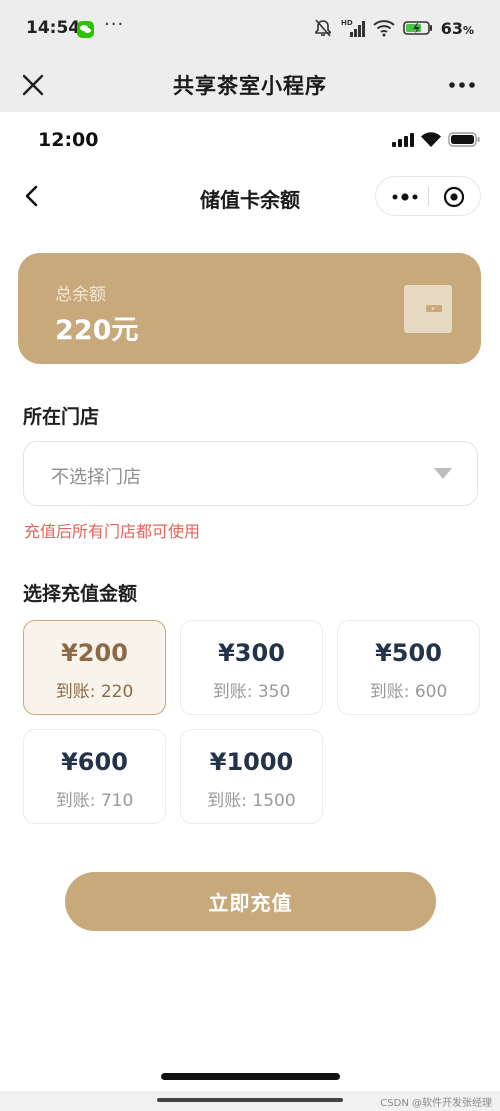 This screenshot has height=1111, width=500. I want to click on inner-indicators, so click(436, 139).